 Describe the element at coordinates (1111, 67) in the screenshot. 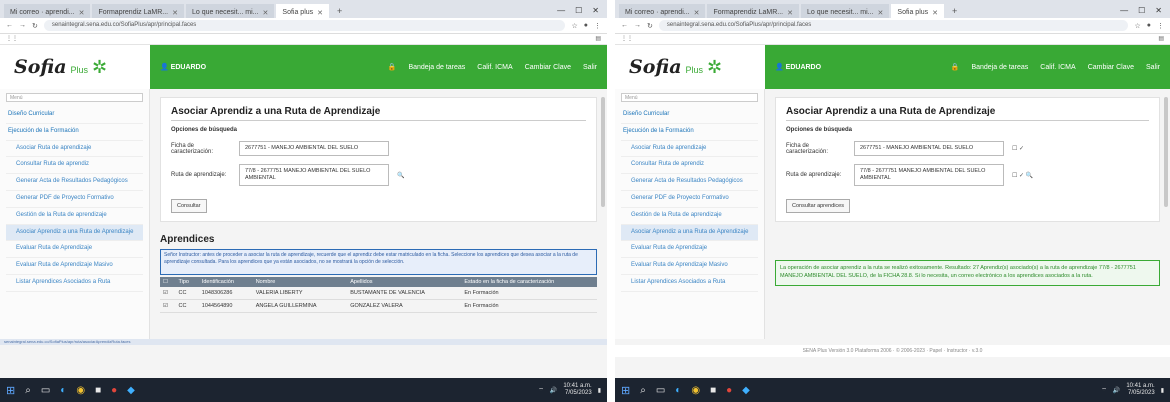

I see `nav-link-change-password: Cambiar Clave` at that location.